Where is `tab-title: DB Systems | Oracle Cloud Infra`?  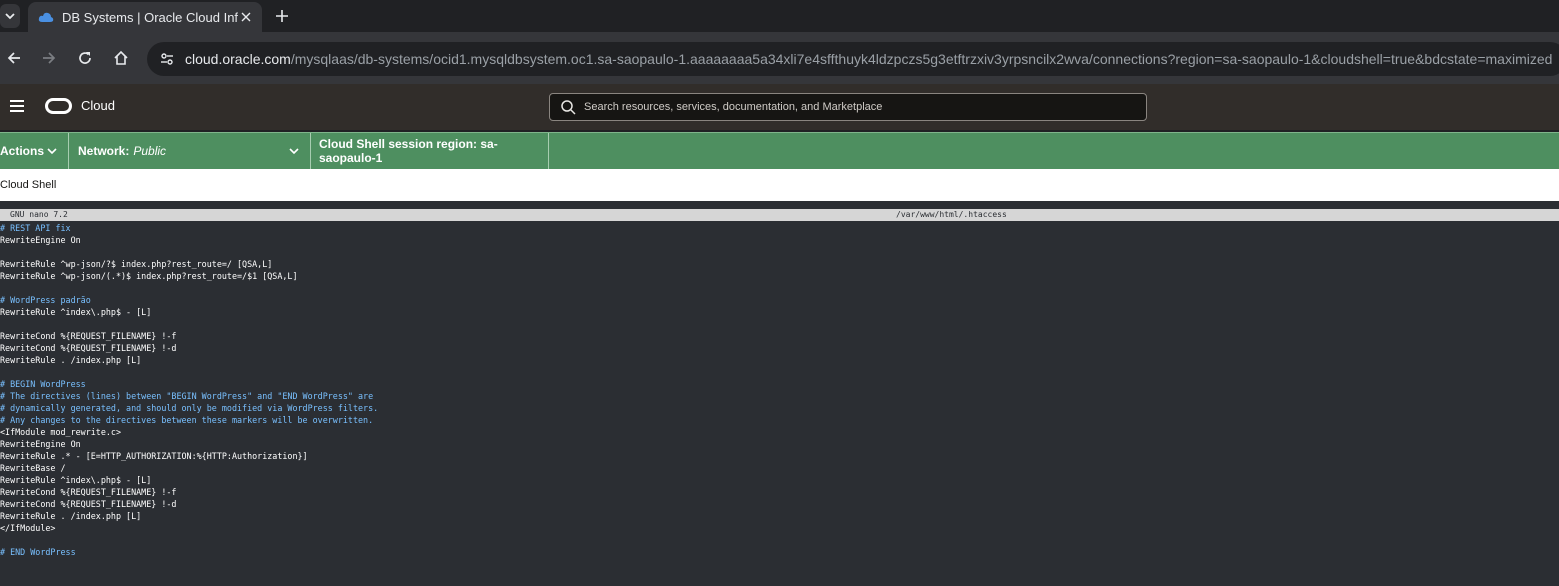 tab-title: DB Systems | Oracle Cloud Infra is located at coordinates (150, 17).